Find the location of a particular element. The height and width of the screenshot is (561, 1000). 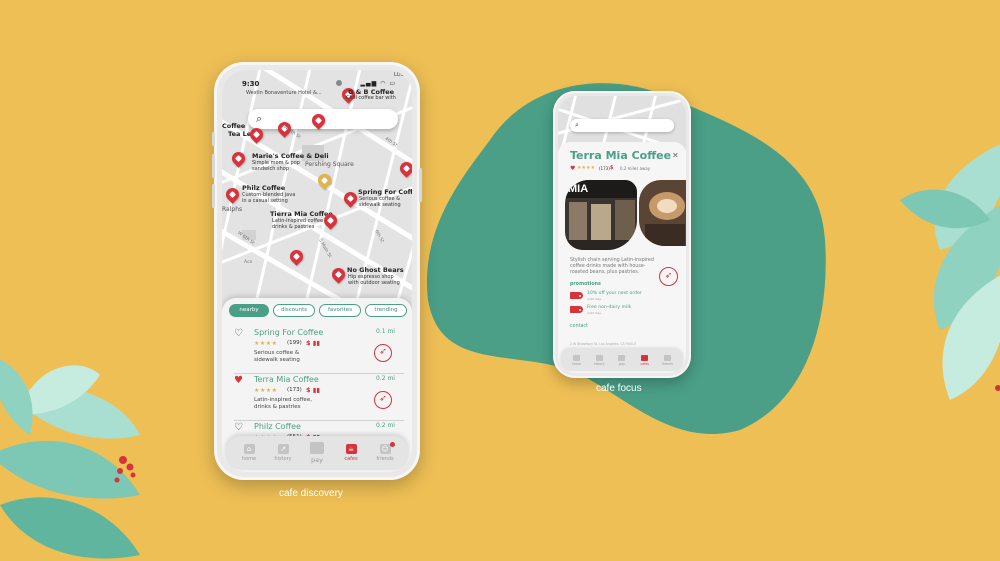

cafe-photo-latte is located at coordinates (662, 213).